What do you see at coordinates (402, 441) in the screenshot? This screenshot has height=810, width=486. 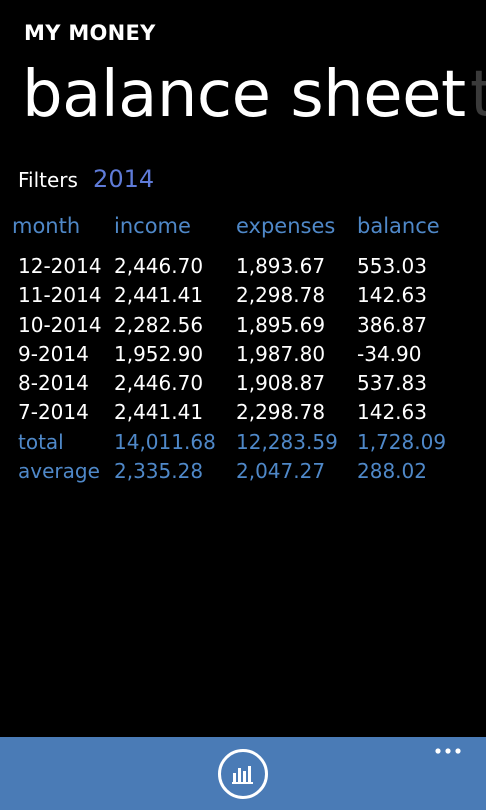 I see `total-balance: 1,728.09` at bounding box center [402, 441].